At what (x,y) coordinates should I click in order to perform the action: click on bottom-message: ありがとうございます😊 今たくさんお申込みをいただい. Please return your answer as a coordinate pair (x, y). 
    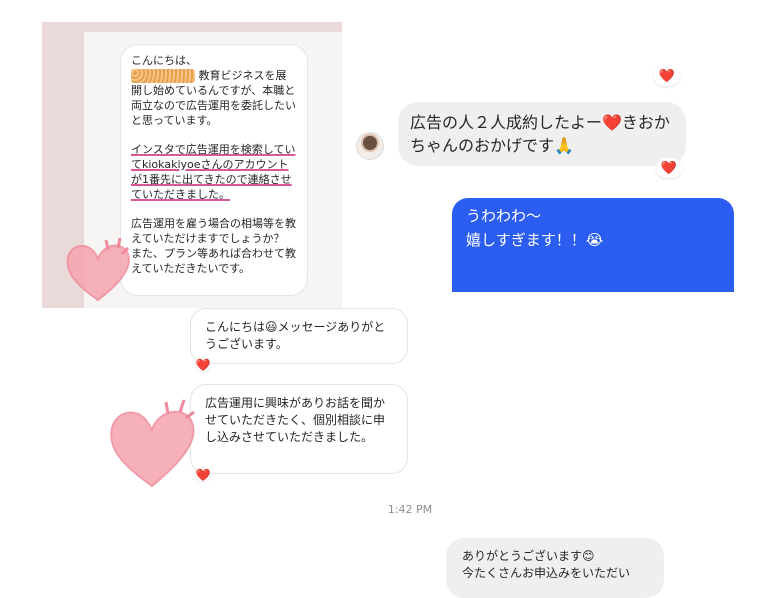
    Looking at the image, I should click on (555, 568).